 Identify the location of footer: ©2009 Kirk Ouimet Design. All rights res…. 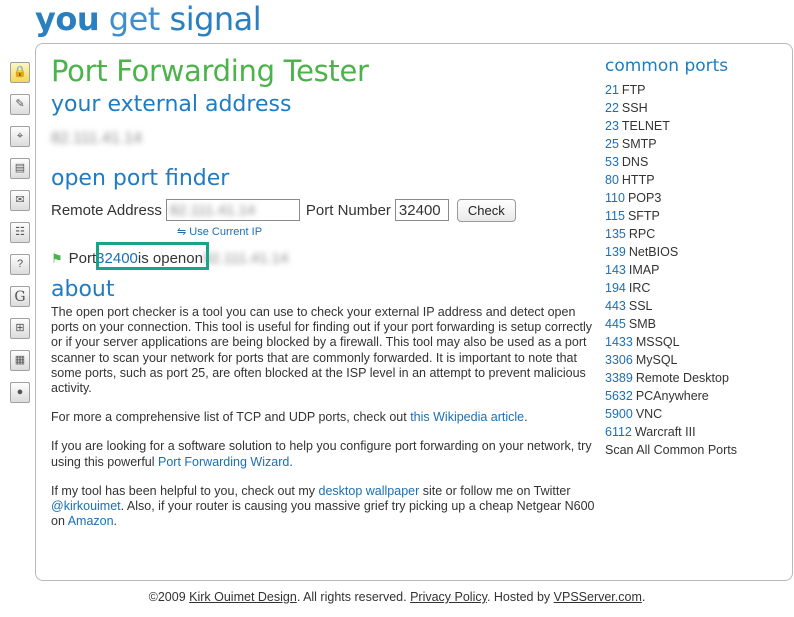
(397, 597).